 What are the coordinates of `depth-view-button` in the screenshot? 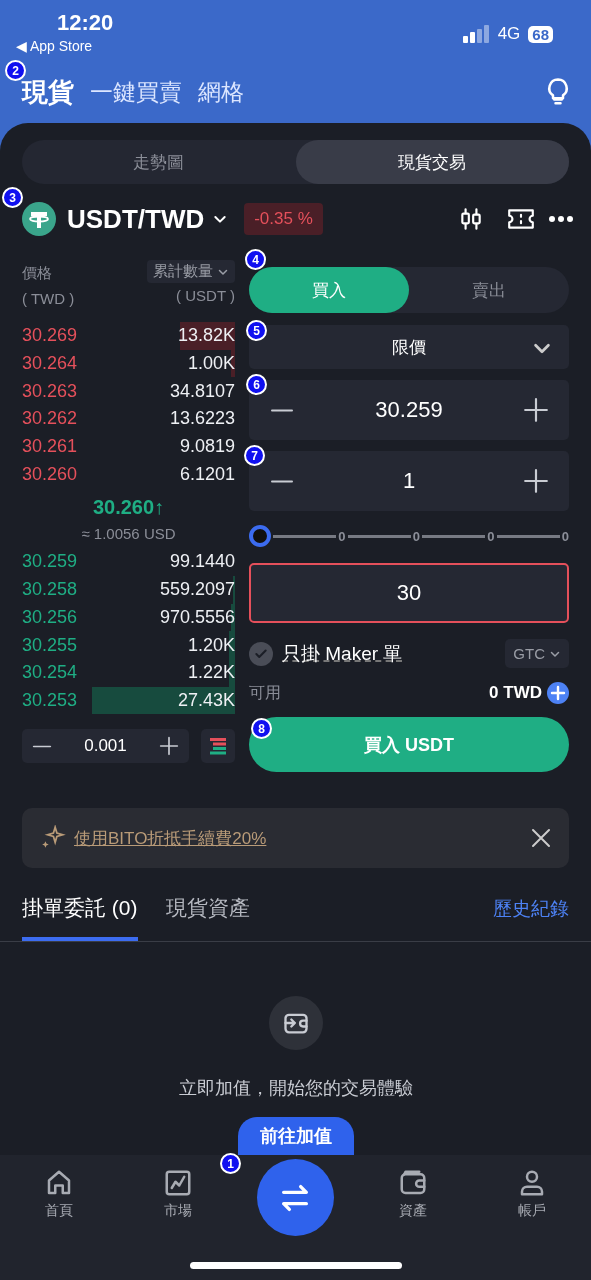 It's located at (218, 746).